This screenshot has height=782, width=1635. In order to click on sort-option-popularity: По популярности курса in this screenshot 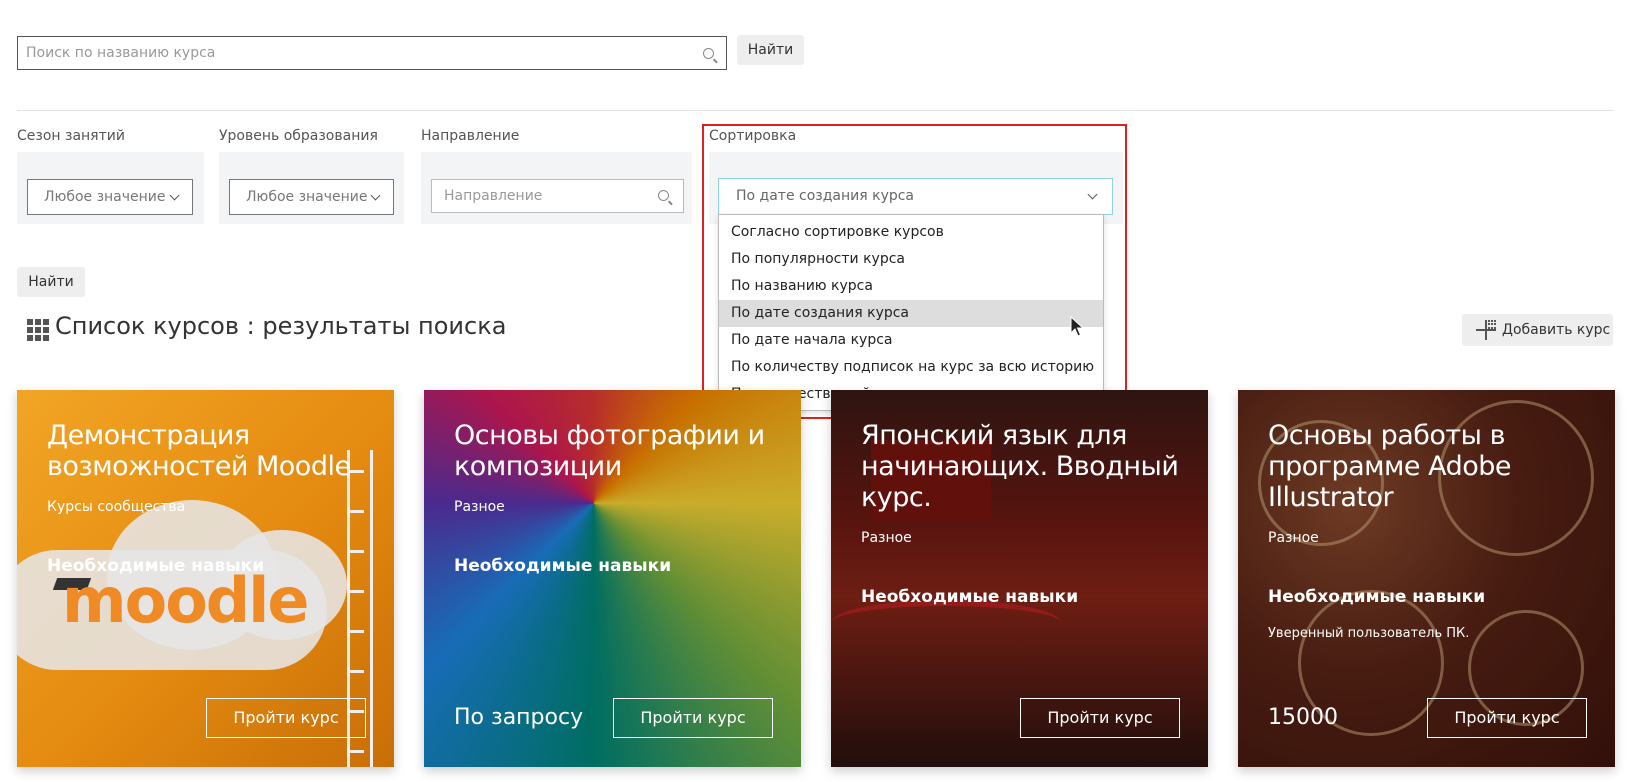, I will do `click(911, 259)`.